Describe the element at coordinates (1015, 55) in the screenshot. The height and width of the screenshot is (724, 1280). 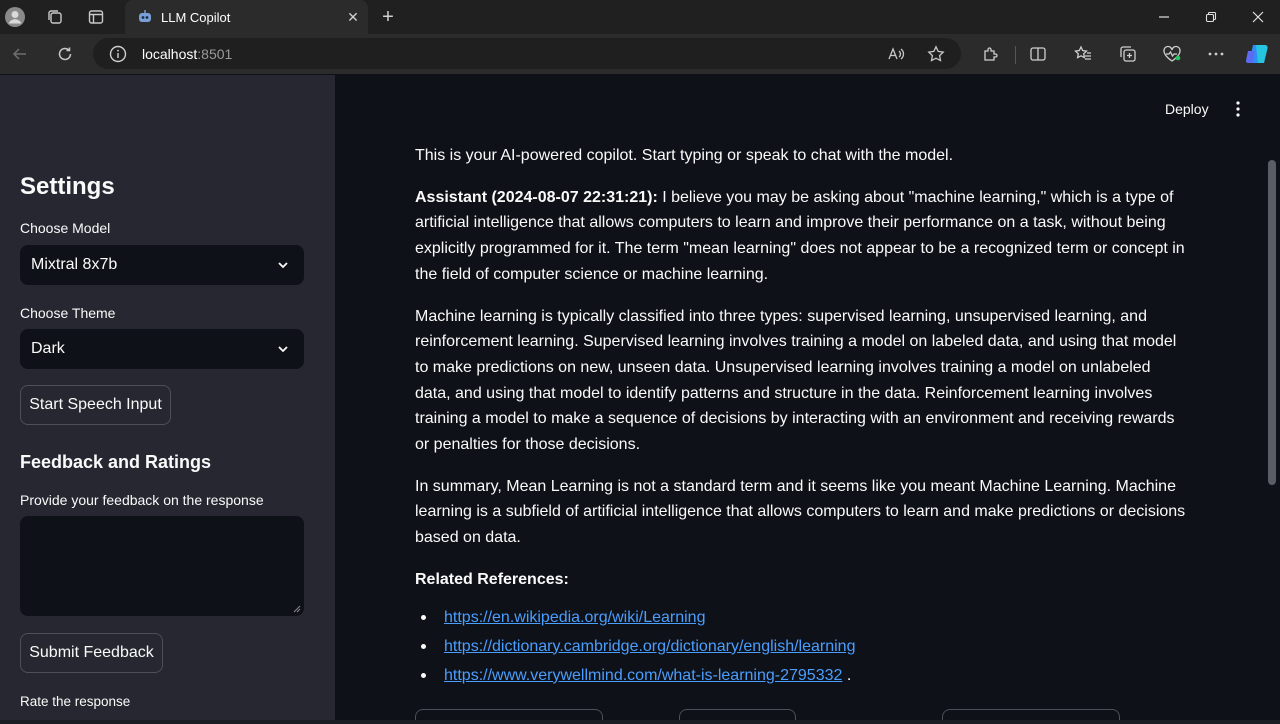
I see `toolbar-divider` at that location.